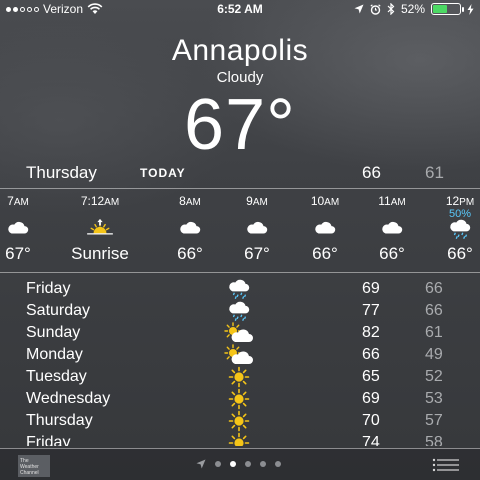 This screenshot has height=480, width=480. I want to click on hour-time-value: 10, so click(317, 201).